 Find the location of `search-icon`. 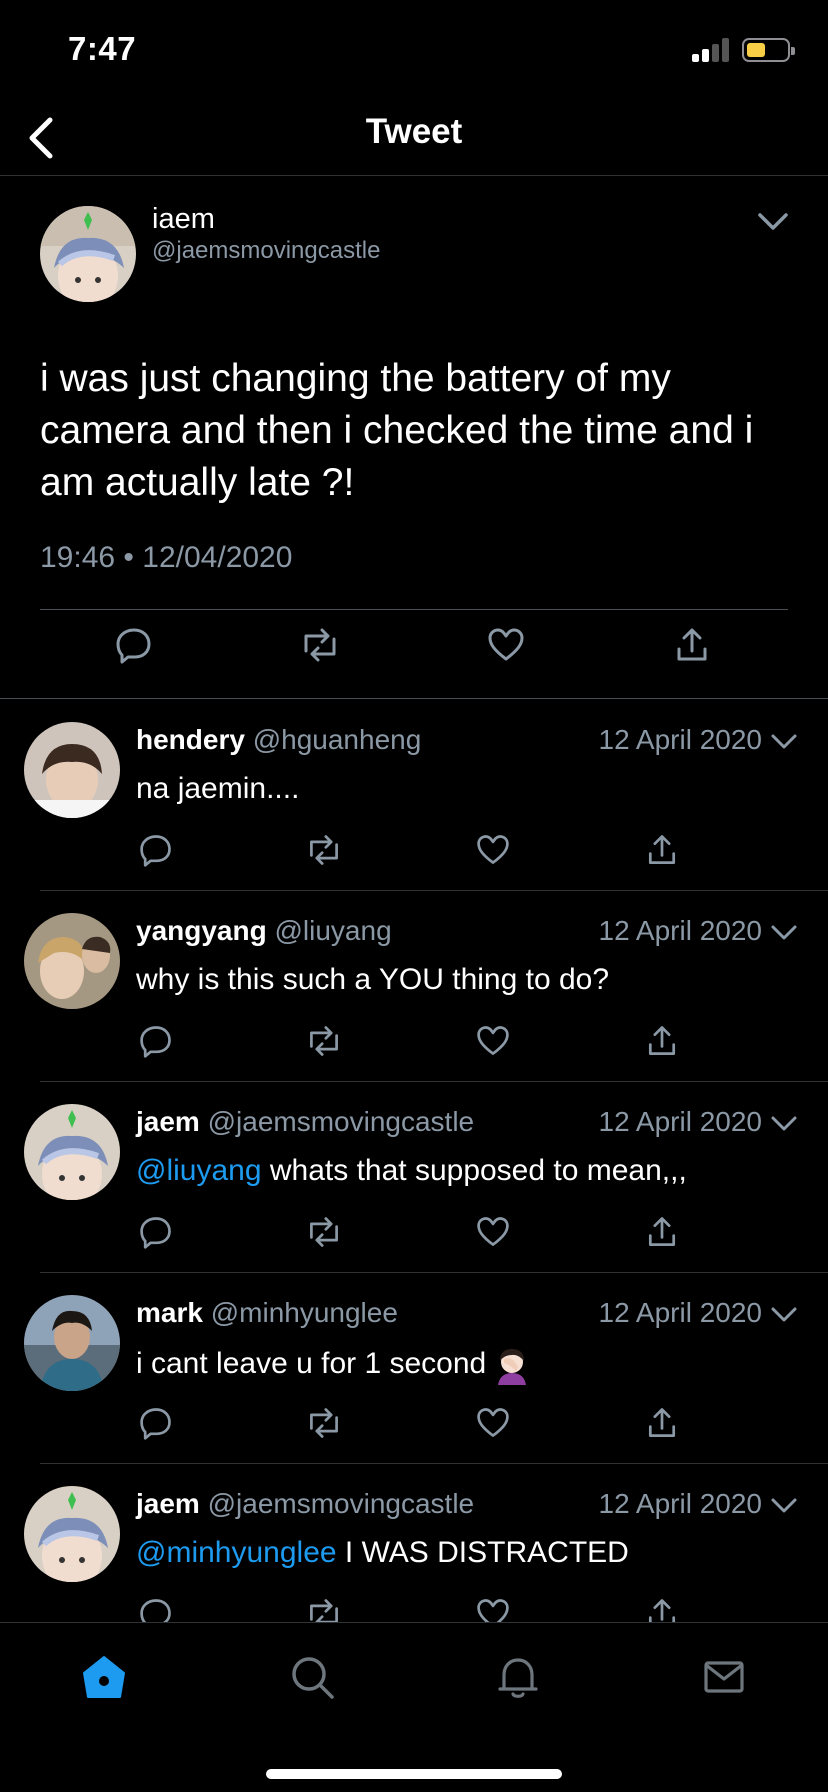

search-icon is located at coordinates (313, 1678).